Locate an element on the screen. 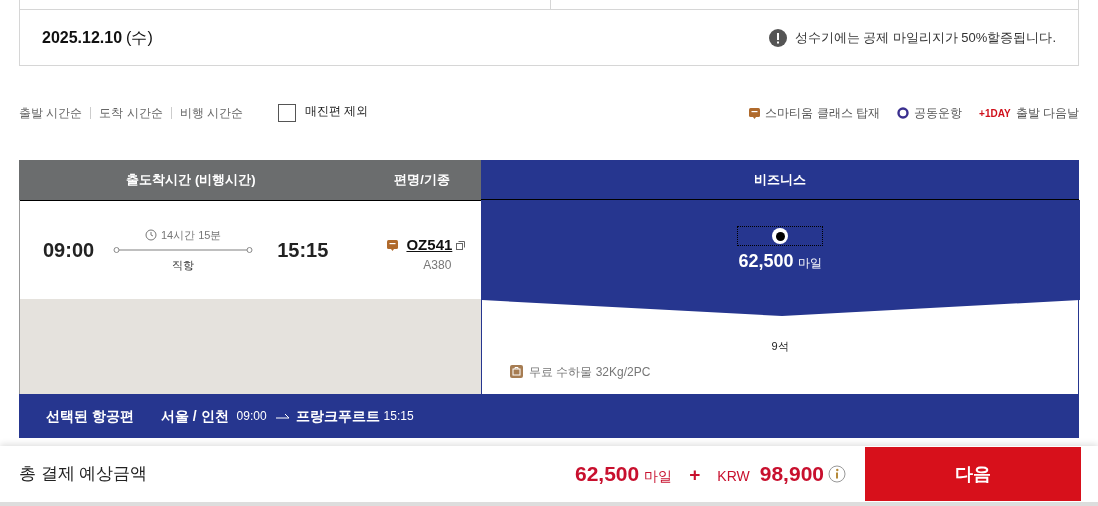 This screenshot has width=1098, height=506. legend-label: 스마티움 클래스 탑재 is located at coordinates (823, 113).